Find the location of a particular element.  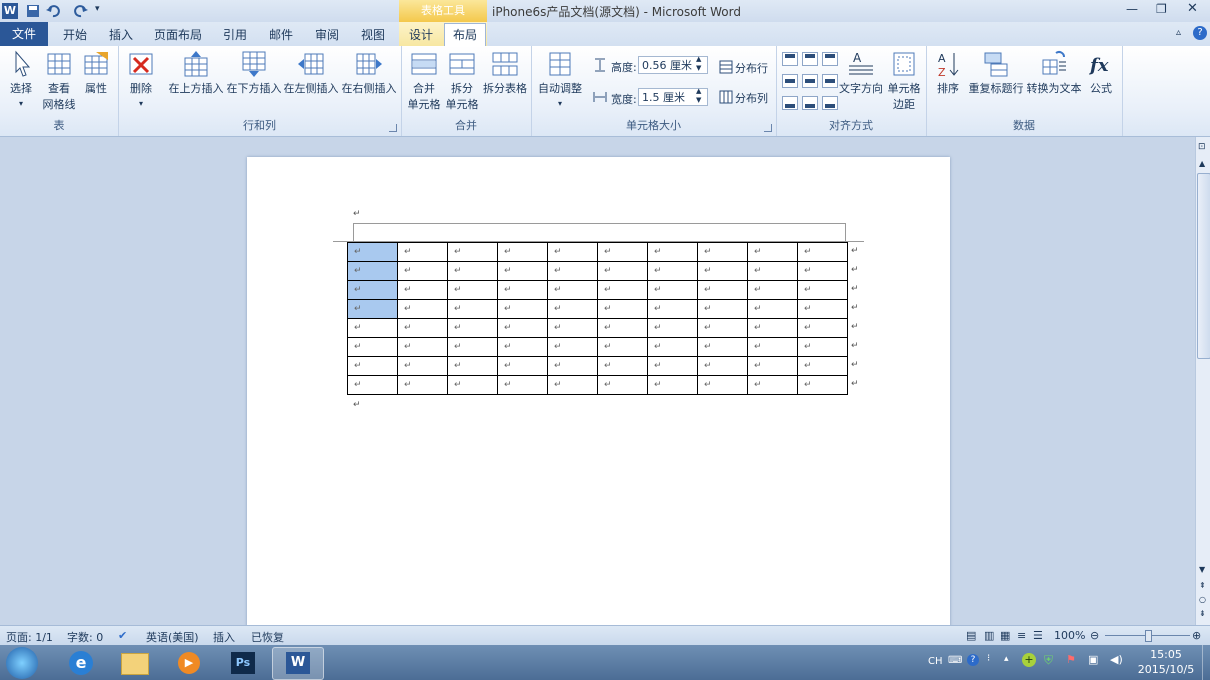

rows-columns-launcher-icon is located at coordinates (393, 128).